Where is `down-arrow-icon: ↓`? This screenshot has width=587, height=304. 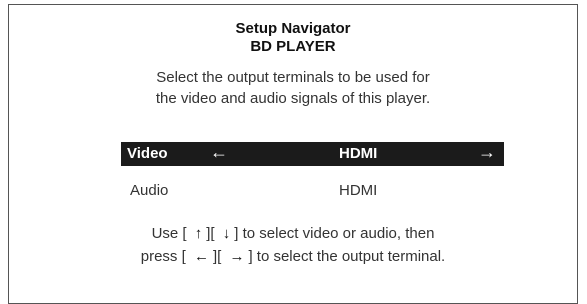 down-arrow-icon: ↓ is located at coordinates (226, 233).